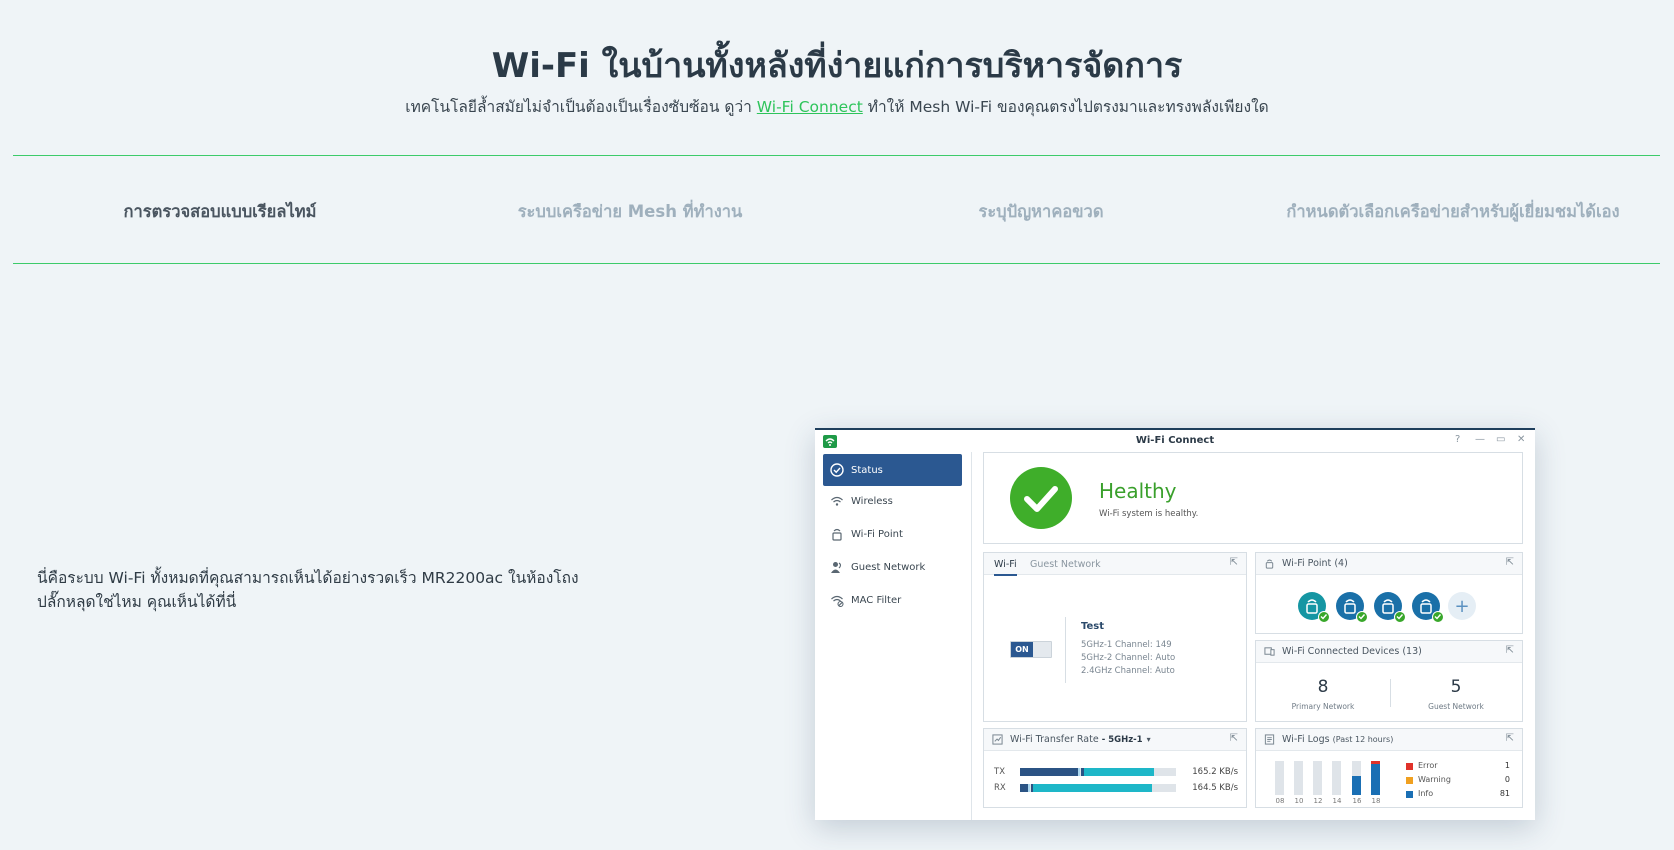 The width and height of the screenshot is (1674, 850). What do you see at coordinates (1040, 212) in the screenshot?
I see `tab-bottleneck: ระบุปัญหาคอขวด` at bounding box center [1040, 212].